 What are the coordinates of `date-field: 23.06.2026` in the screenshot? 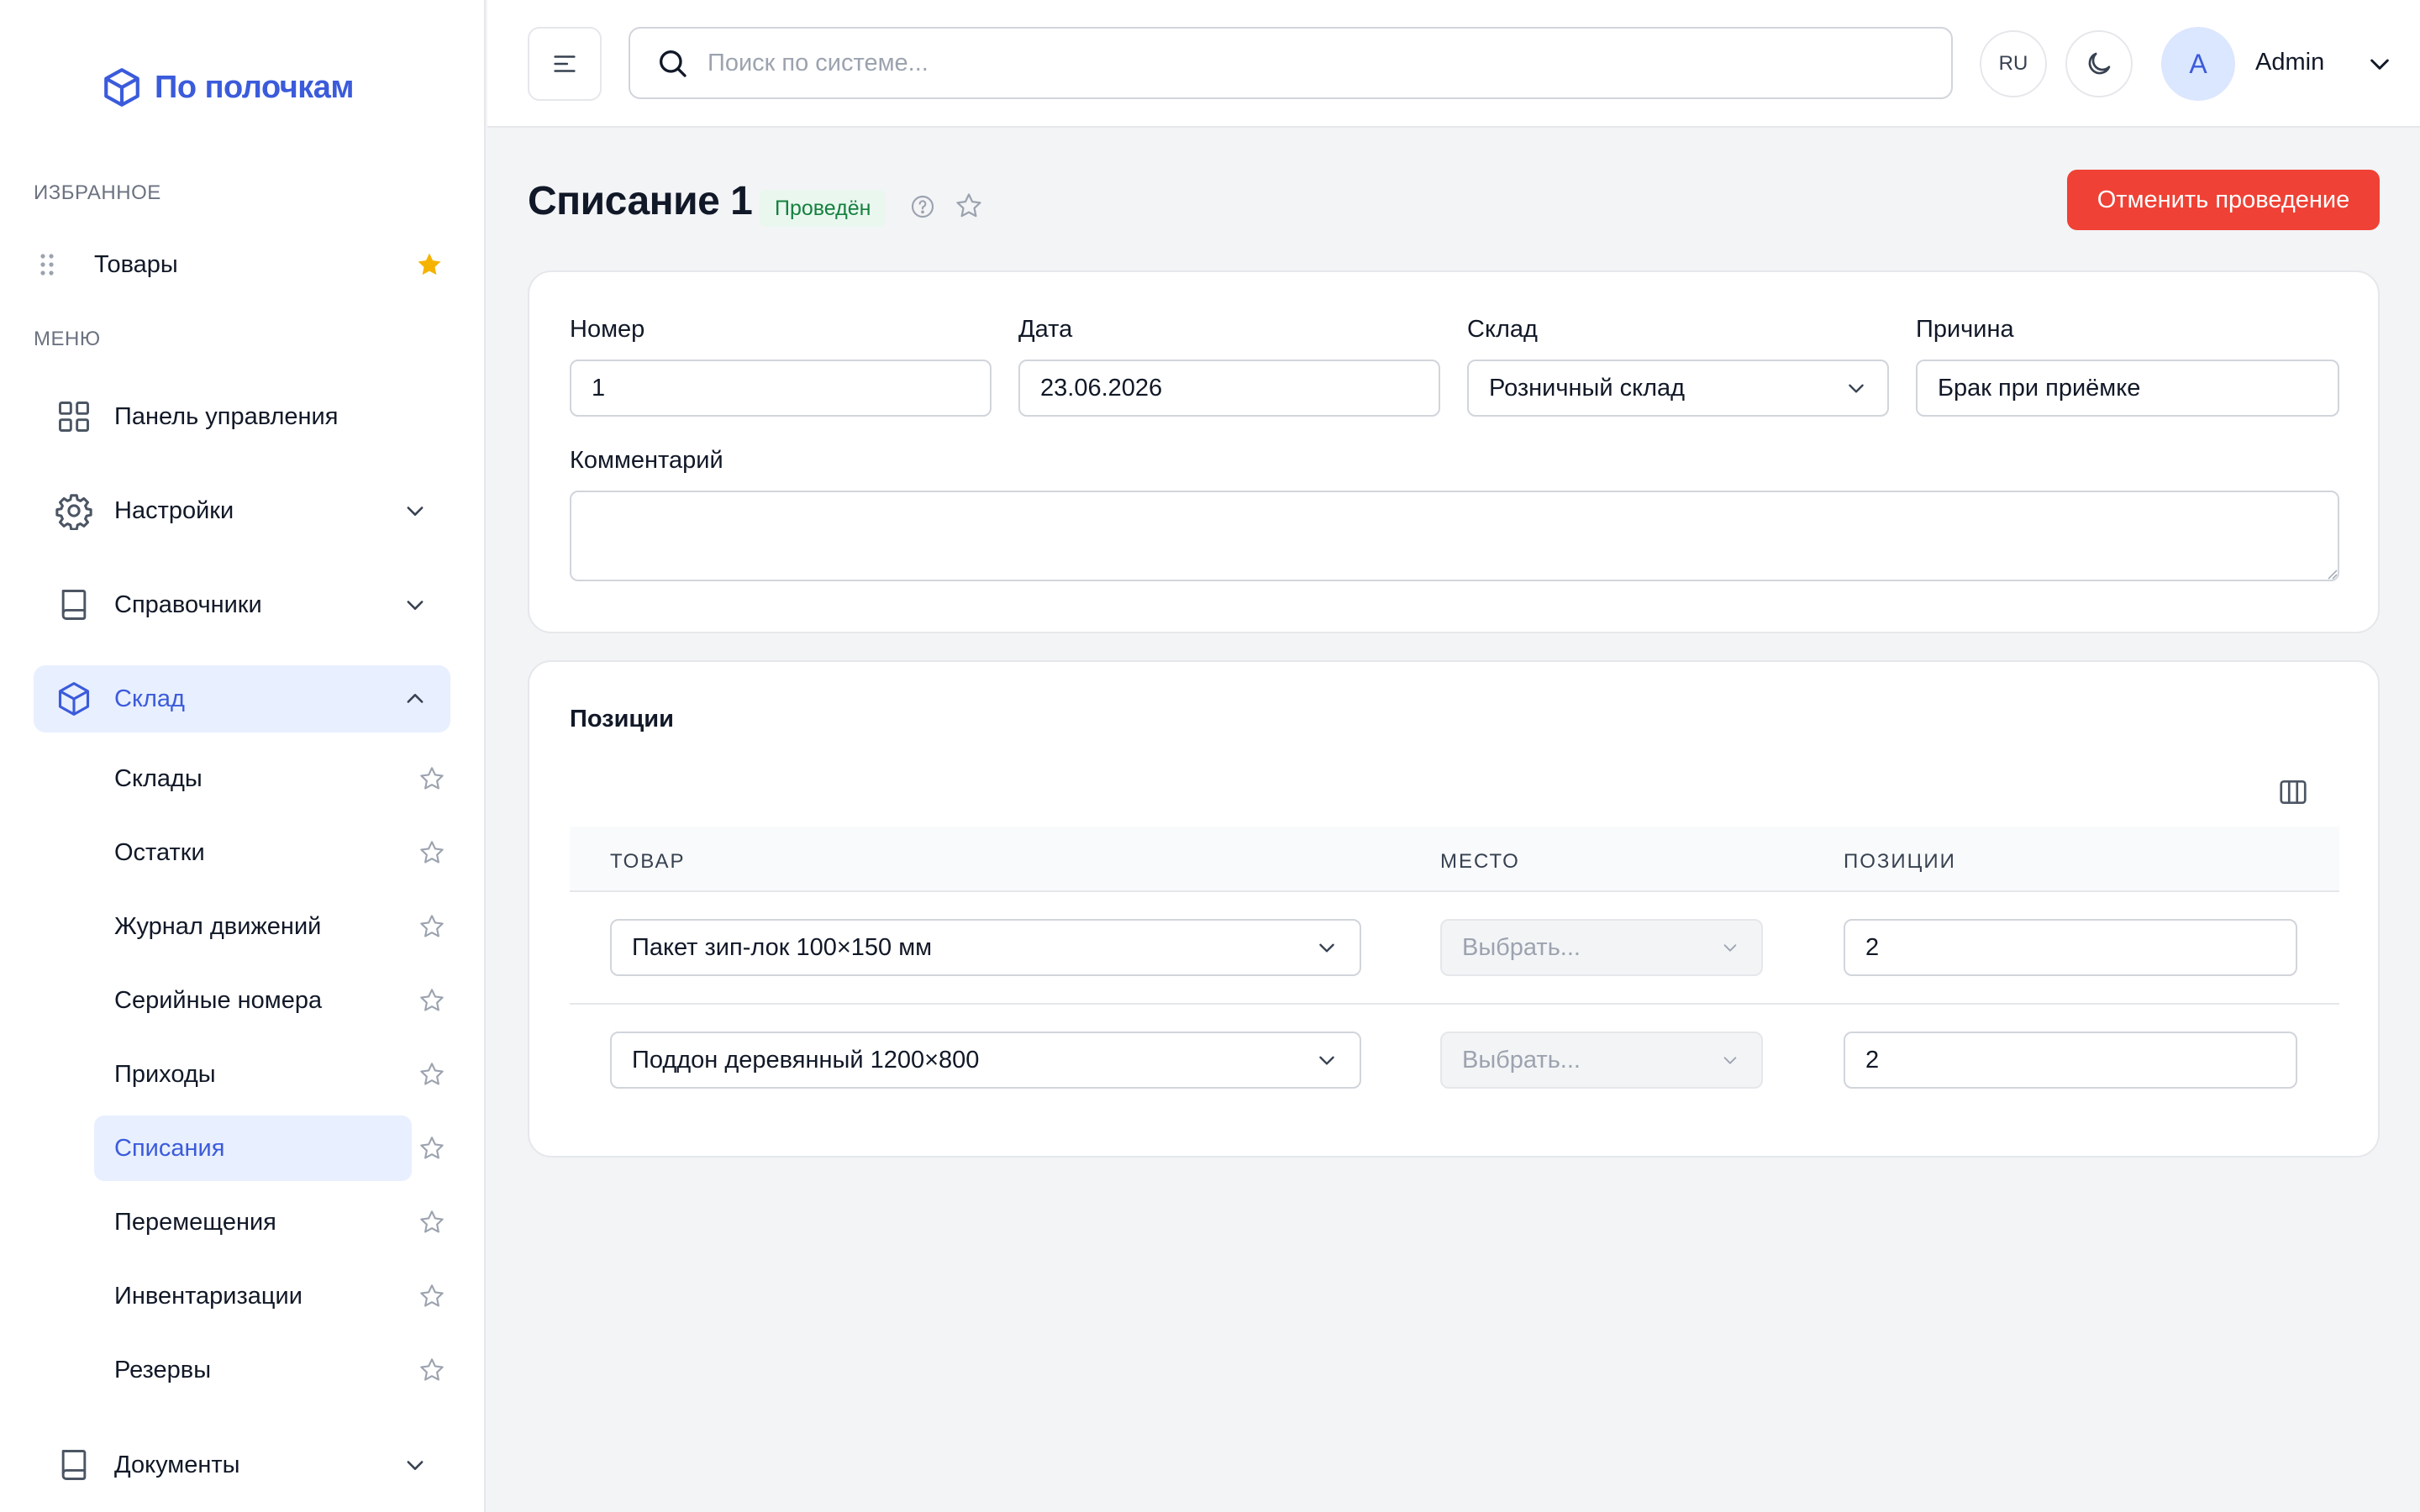 It's located at (1229, 388).